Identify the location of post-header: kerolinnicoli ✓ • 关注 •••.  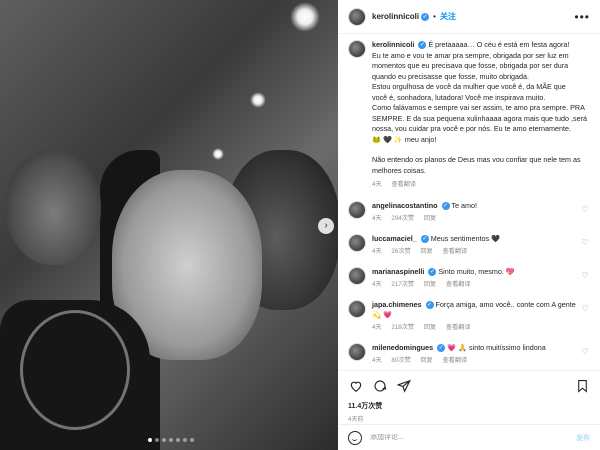
(469, 17).